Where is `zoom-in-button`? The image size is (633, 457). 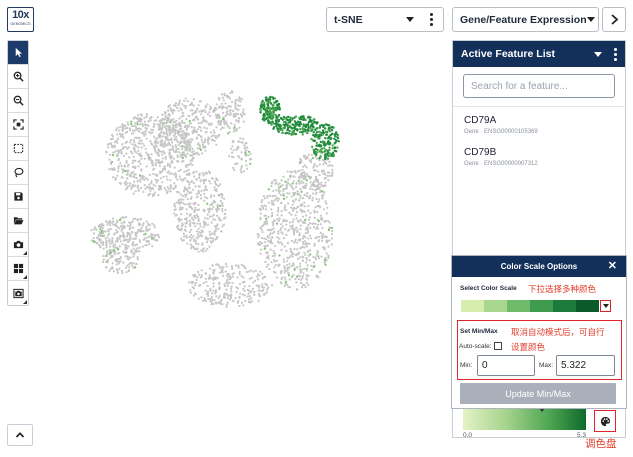 zoom-in-button is located at coordinates (18, 77).